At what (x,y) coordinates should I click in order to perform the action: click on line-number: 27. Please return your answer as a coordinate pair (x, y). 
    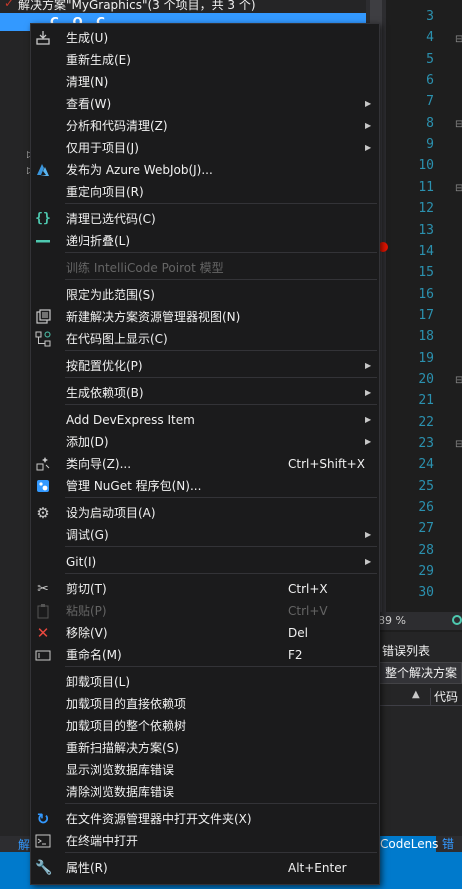
    Looking at the image, I should click on (426, 529).